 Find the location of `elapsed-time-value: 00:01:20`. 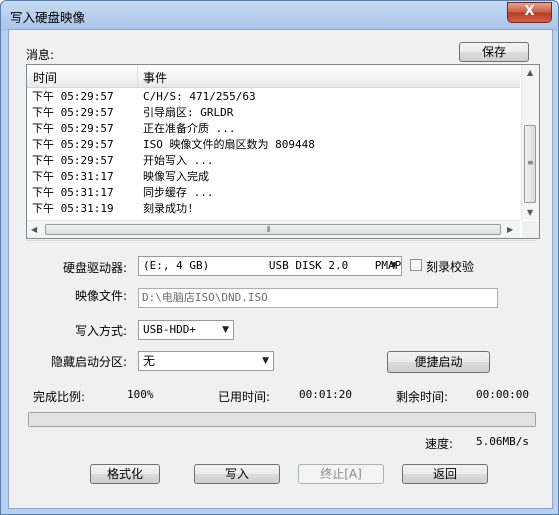

elapsed-time-value: 00:01:20 is located at coordinates (325, 394).